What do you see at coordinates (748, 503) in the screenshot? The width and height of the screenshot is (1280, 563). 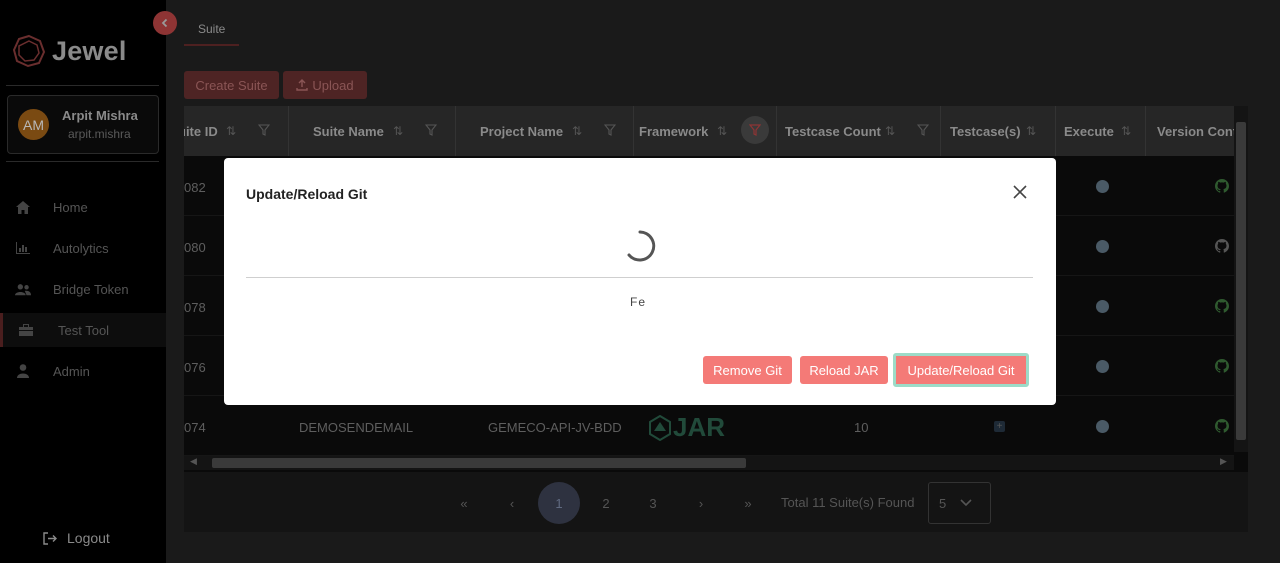 I see `last-page-button: »` at bounding box center [748, 503].